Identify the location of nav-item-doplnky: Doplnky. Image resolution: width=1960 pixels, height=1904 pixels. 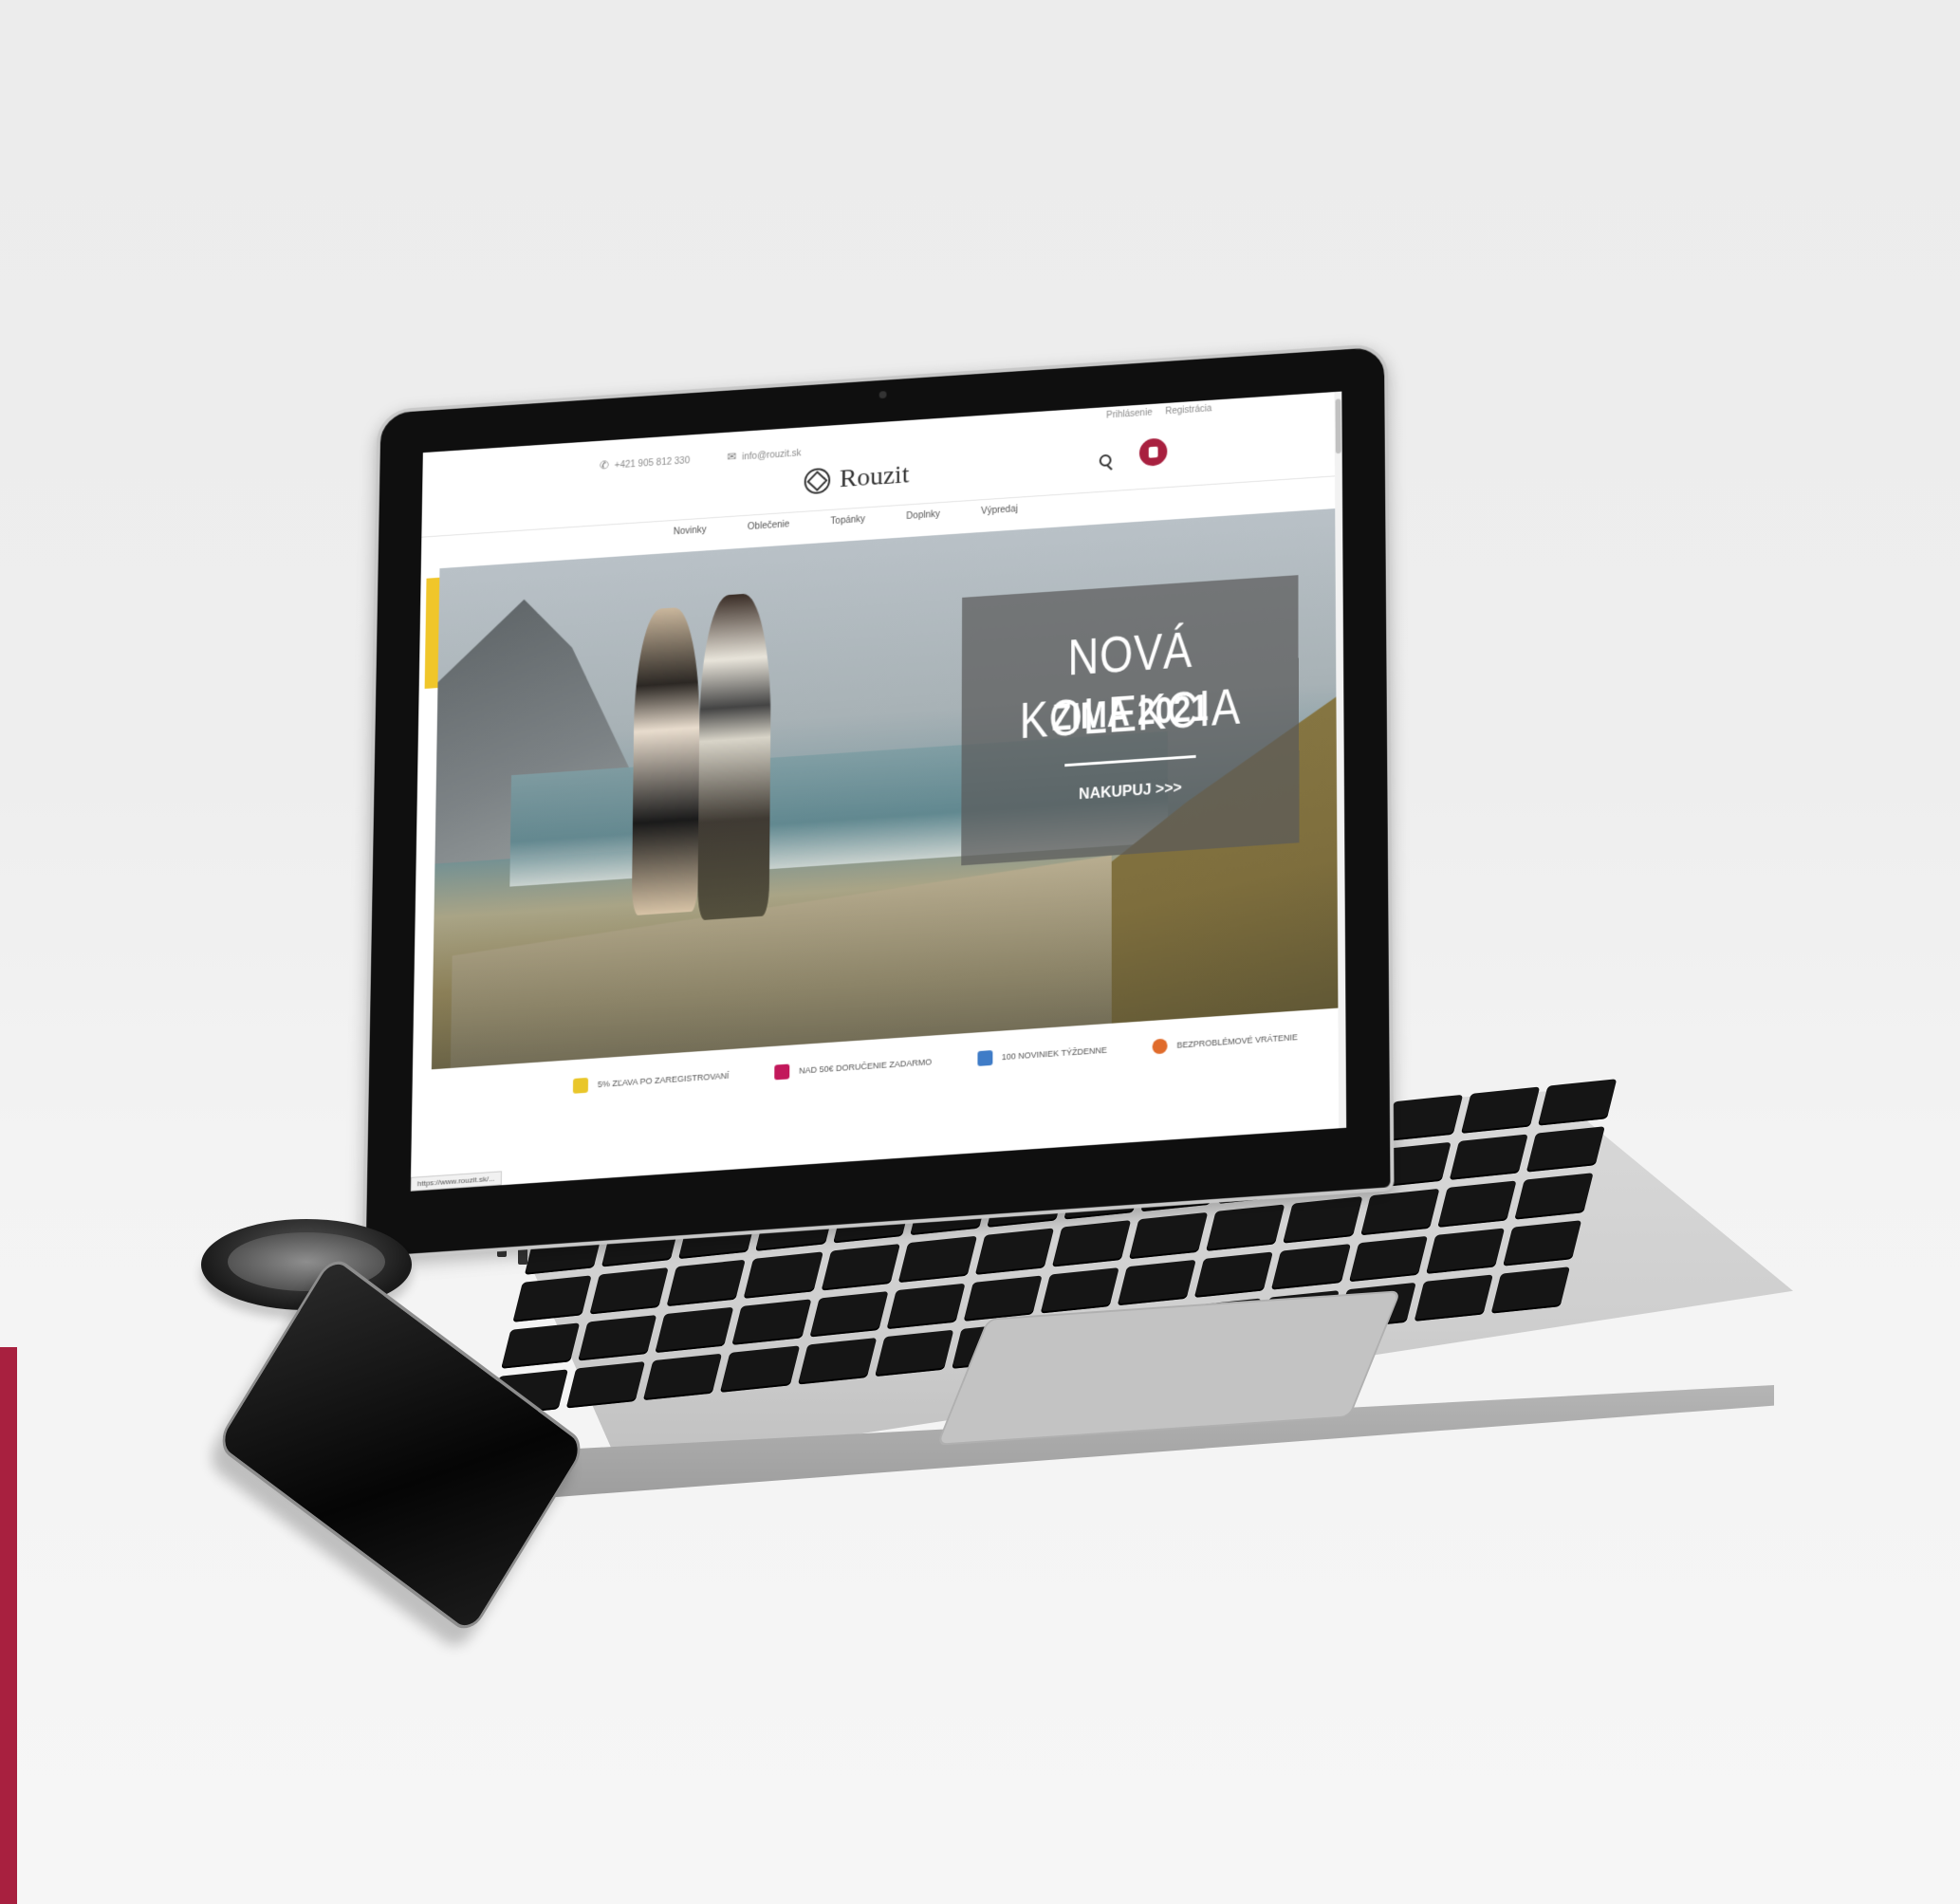
(923, 515).